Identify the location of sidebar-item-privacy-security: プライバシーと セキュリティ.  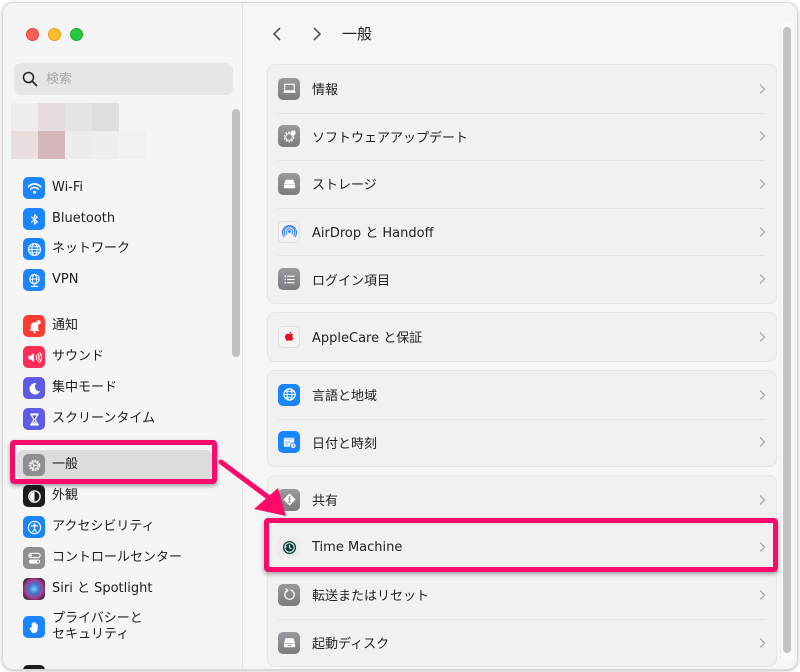
(114, 627).